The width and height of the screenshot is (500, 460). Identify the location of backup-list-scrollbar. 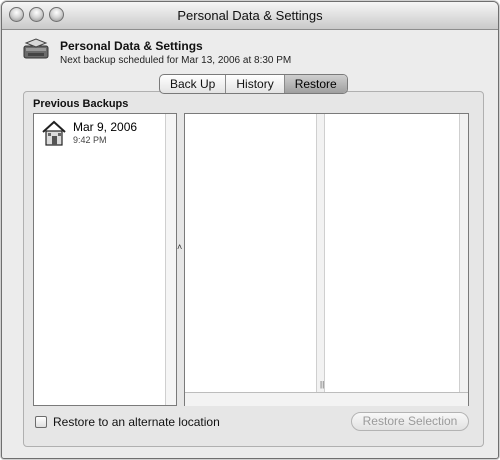
(170, 259).